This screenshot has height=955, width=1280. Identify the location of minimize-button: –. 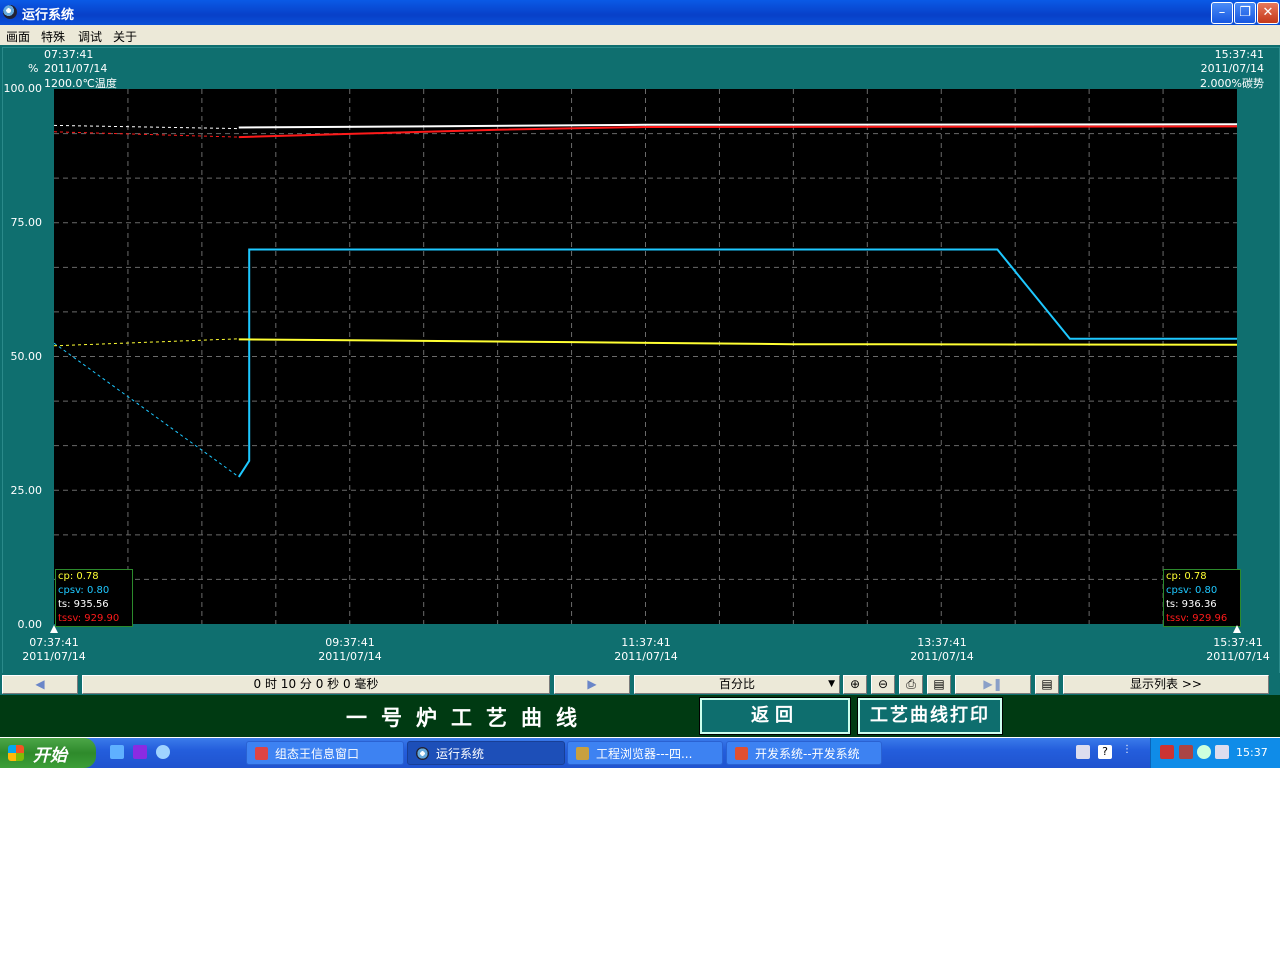
(1222, 13).